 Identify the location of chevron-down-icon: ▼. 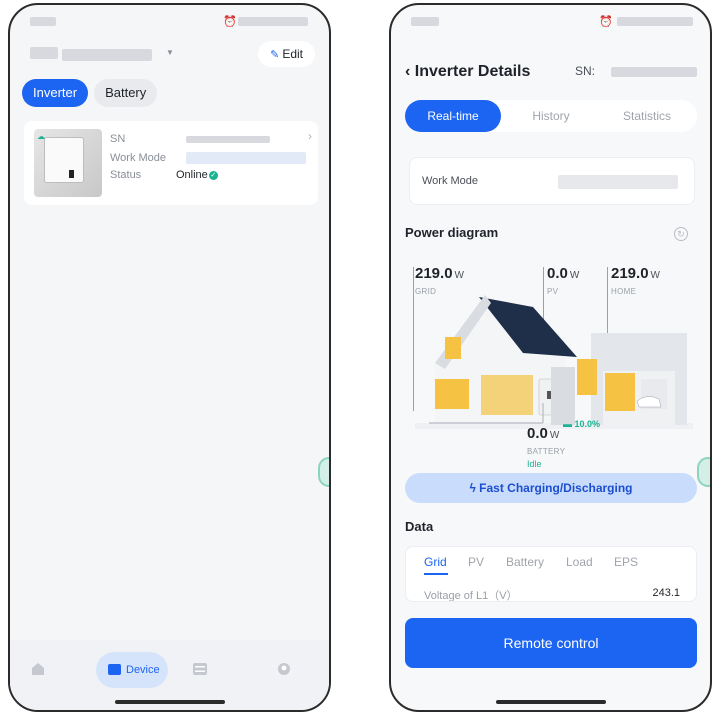
(170, 52).